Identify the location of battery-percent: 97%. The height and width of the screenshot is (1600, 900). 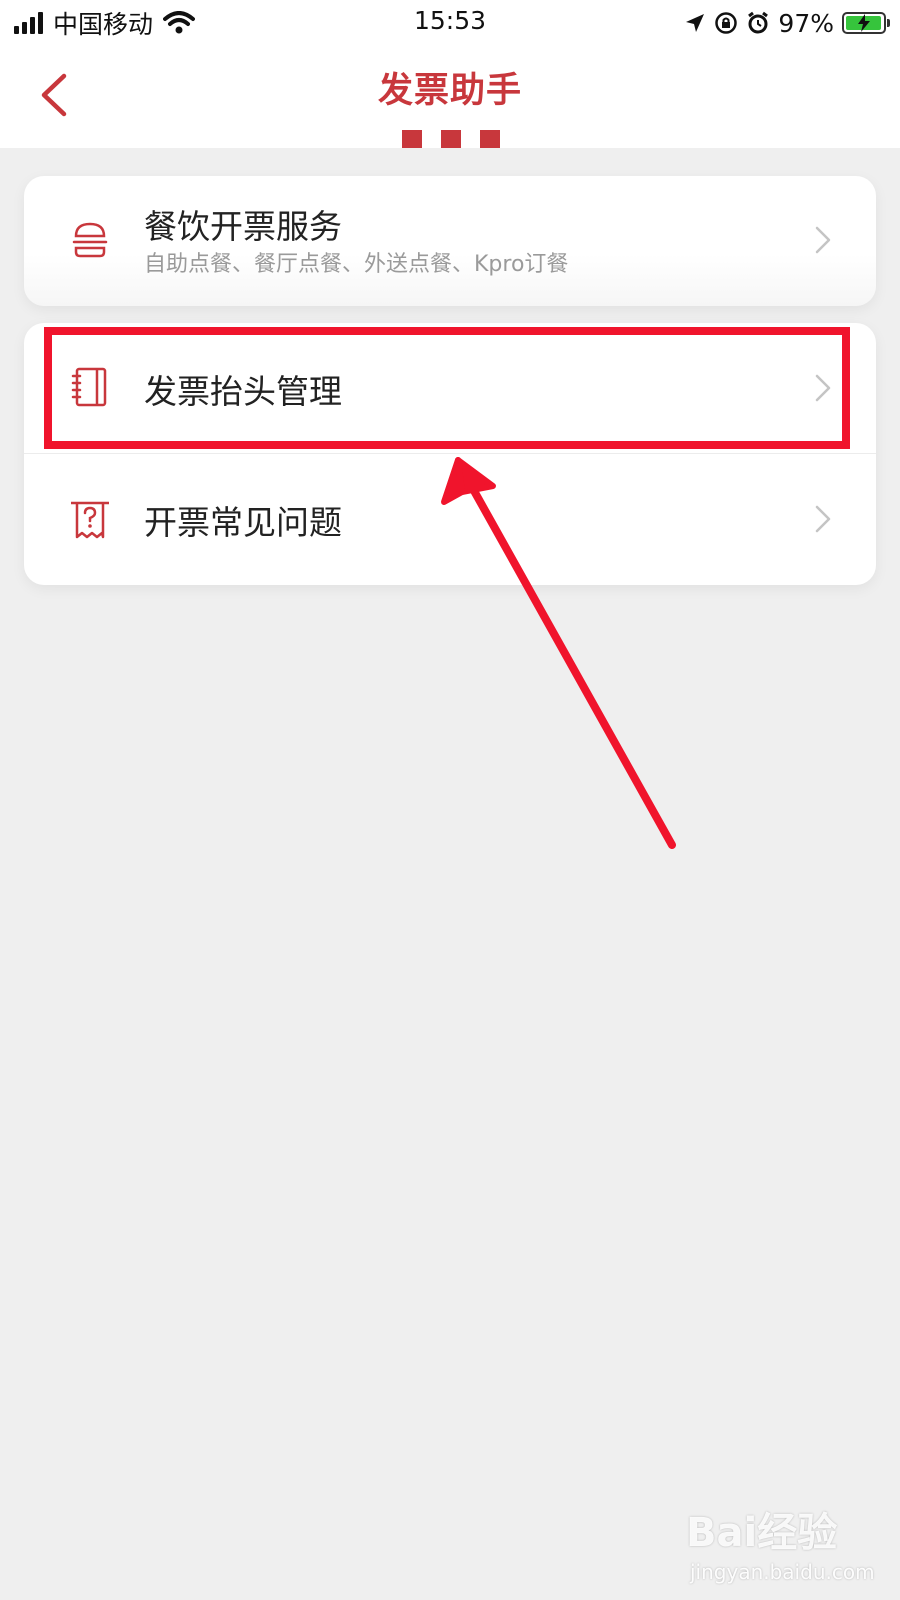
(806, 23).